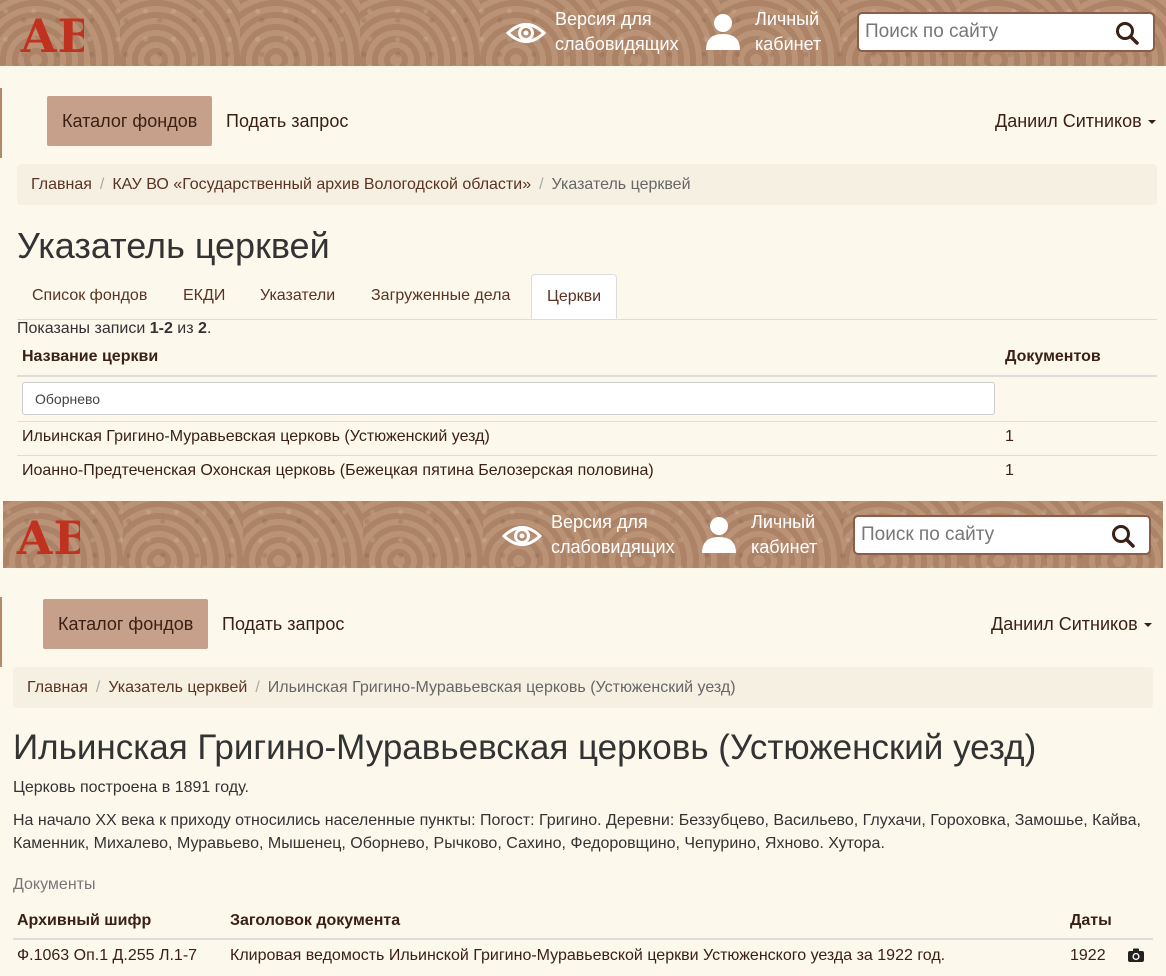  I want to click on documents-label: Документы, so click(54, 884).